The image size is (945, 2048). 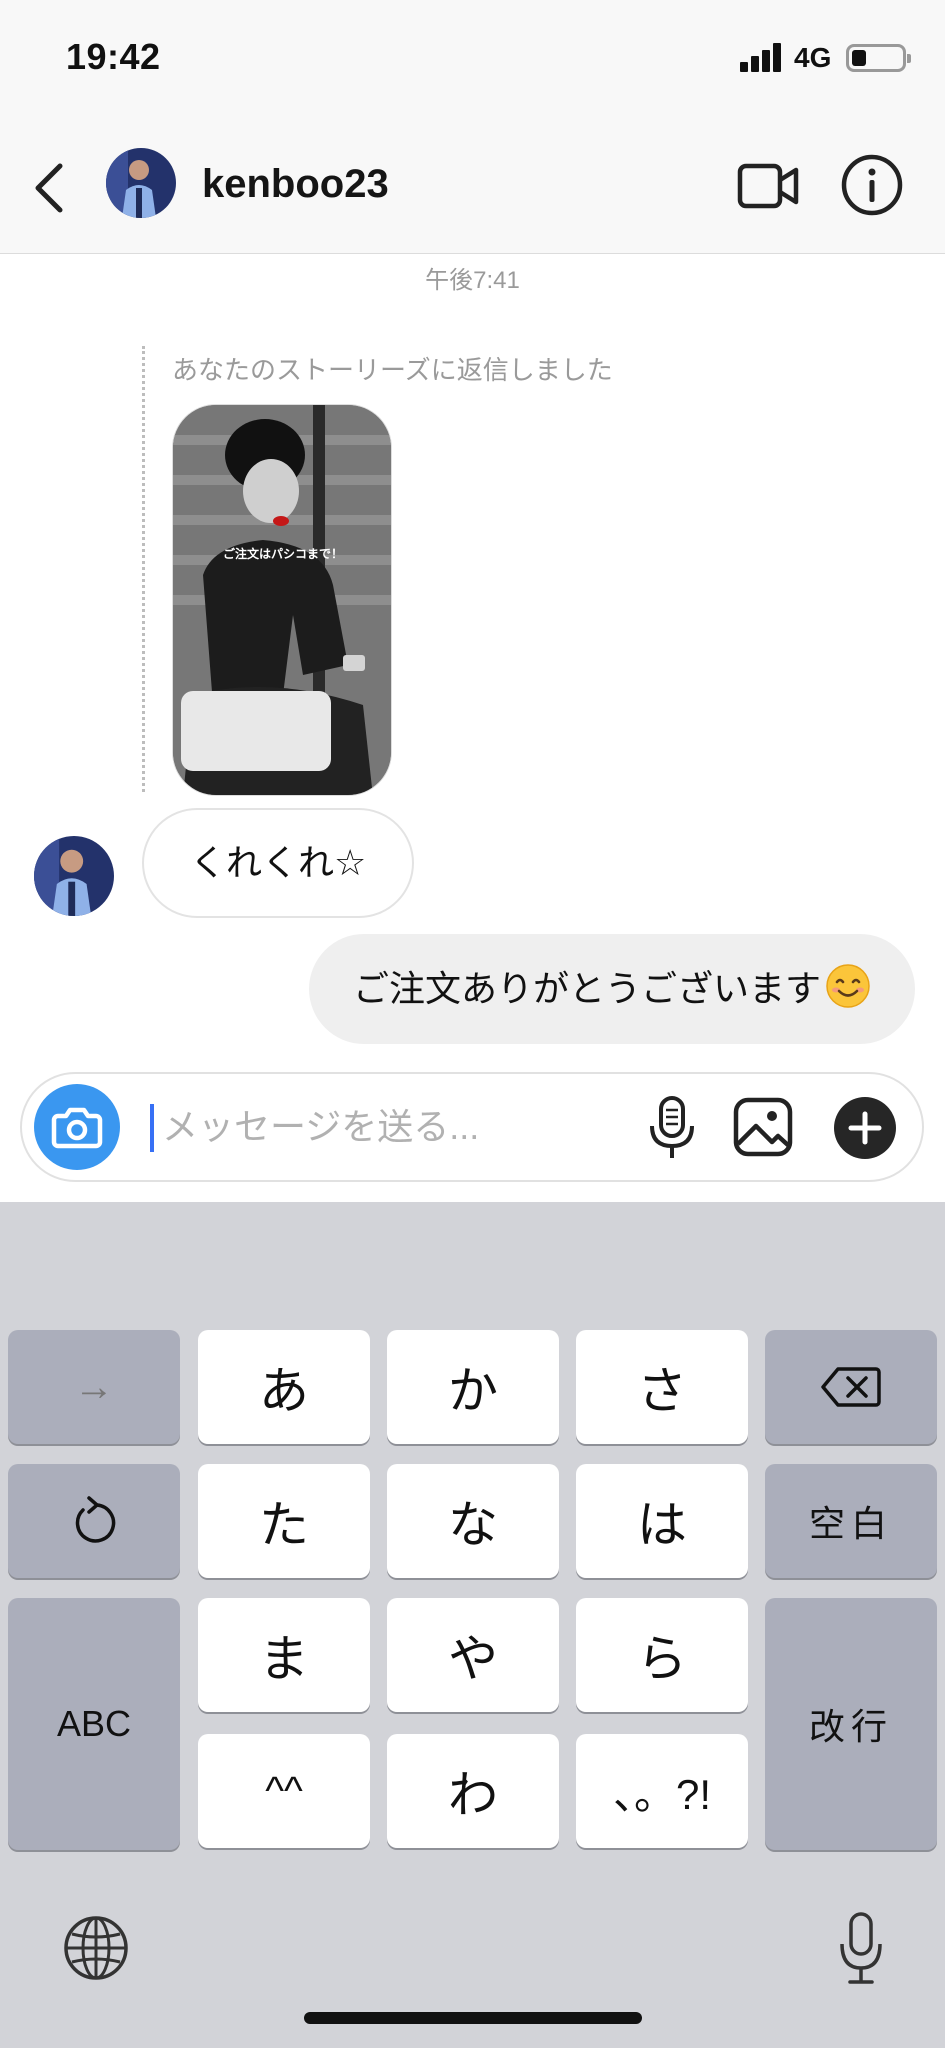 I want to click on microphone-icon, so click(x=672, y=1128).